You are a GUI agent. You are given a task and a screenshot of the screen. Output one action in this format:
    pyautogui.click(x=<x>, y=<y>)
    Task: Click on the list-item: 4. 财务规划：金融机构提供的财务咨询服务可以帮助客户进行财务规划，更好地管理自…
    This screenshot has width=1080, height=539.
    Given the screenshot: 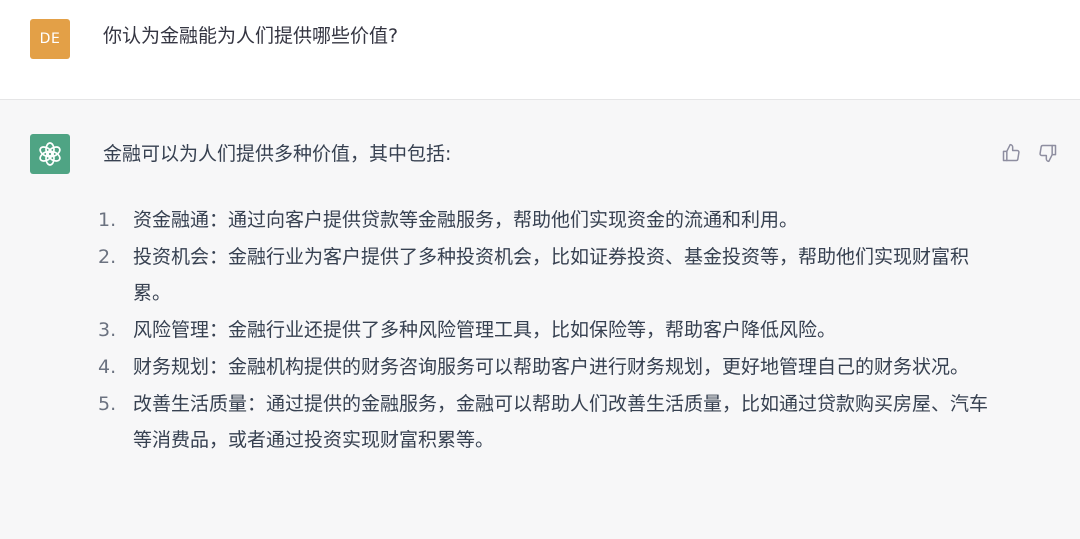 What is the action you would take?
    pyautogui.click(x=543, y=367)
    